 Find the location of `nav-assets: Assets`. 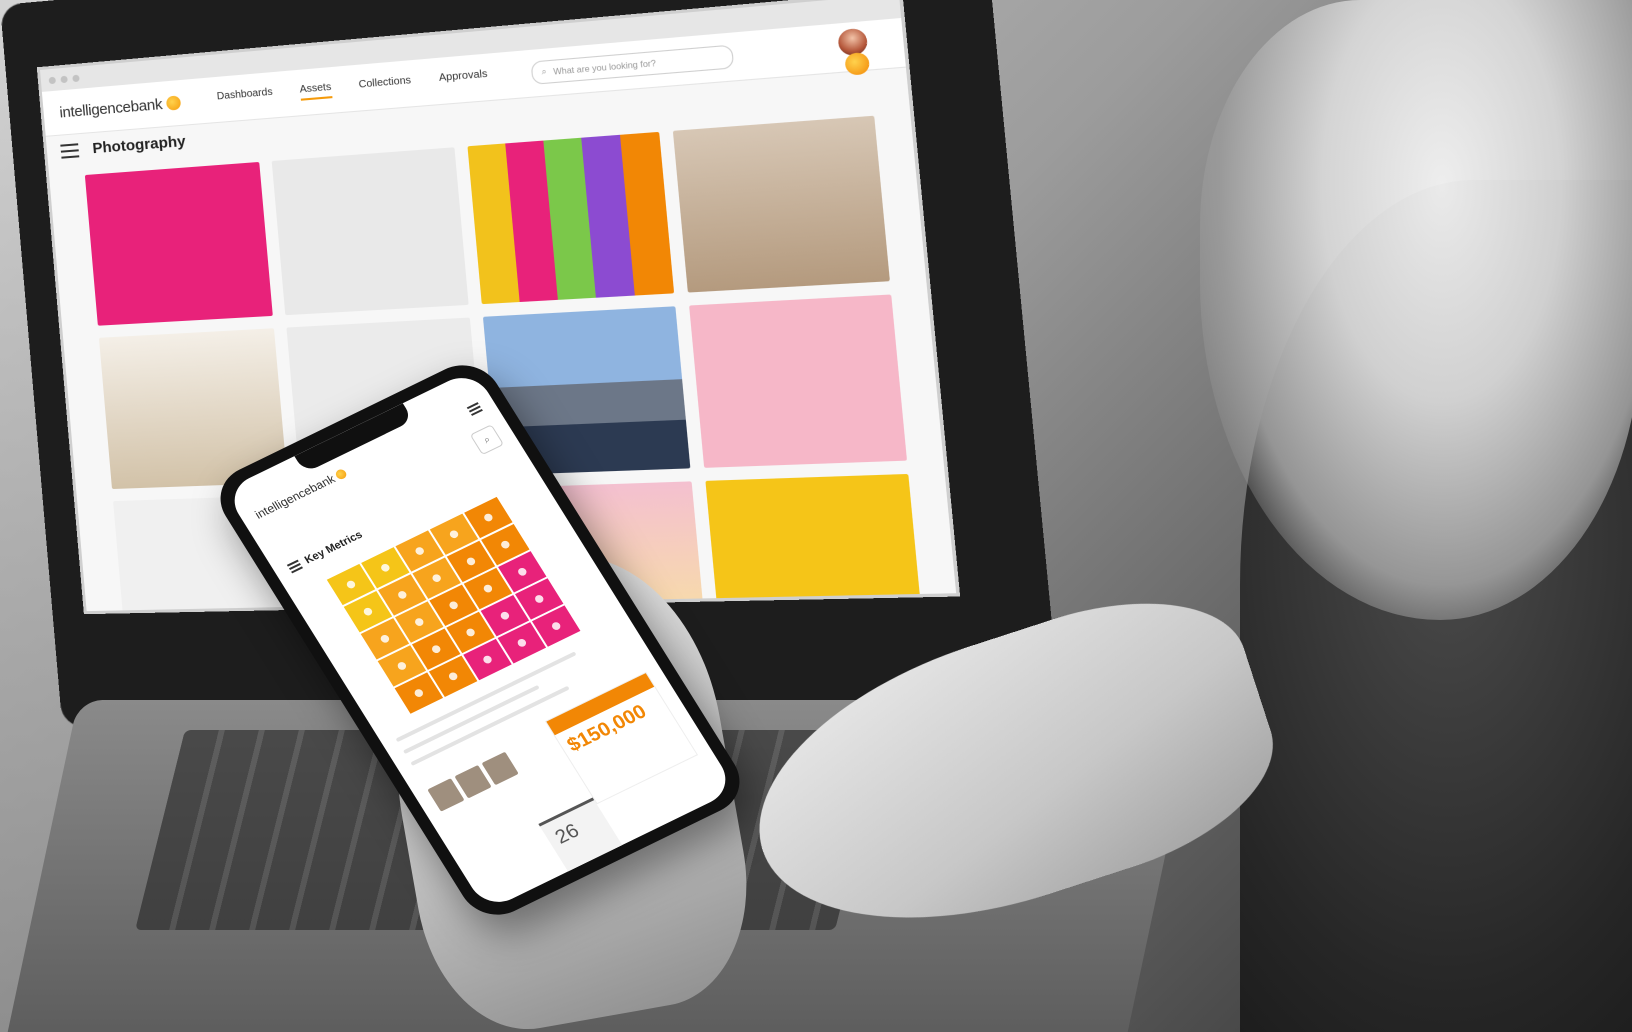

nav-assets: Assets is located at coordinates (316, 91).